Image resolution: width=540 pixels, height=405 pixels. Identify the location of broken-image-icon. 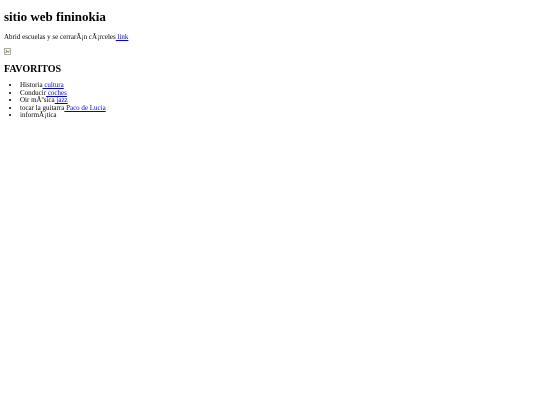
(7, 51).